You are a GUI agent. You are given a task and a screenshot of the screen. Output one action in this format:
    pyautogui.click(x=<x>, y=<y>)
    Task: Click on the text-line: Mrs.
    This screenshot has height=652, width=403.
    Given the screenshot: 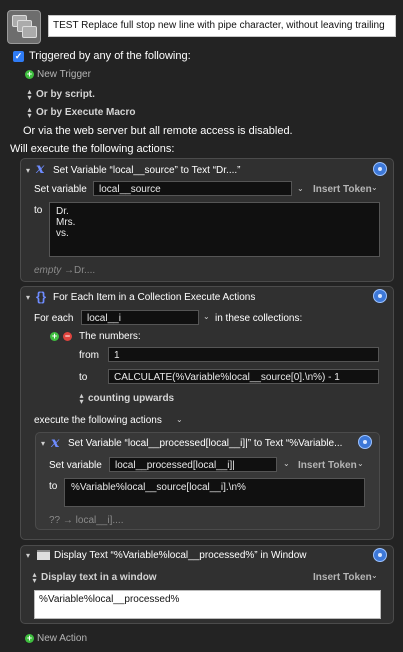 What is the action you would take?
    pyautogui.click(x=66, y=222)
    